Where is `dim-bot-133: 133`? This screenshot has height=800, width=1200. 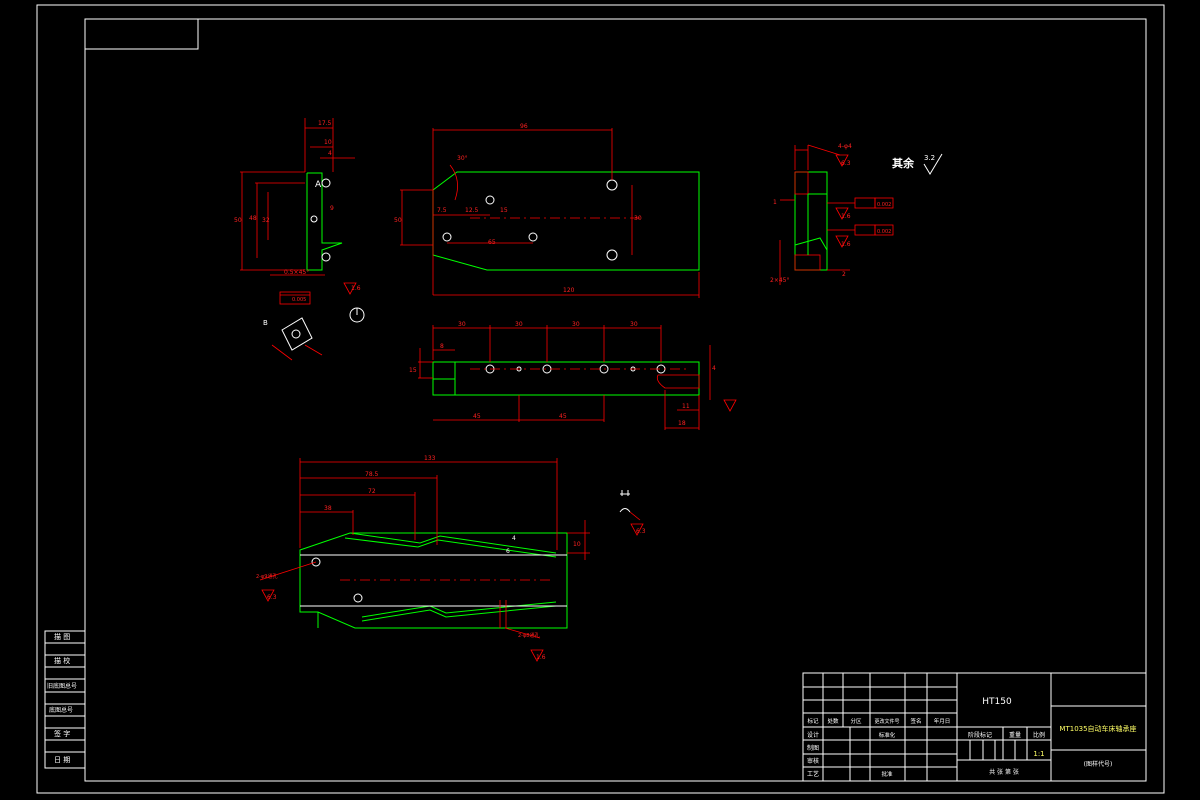
dim-bot-133: 133 is located at coordinates (430, 458).